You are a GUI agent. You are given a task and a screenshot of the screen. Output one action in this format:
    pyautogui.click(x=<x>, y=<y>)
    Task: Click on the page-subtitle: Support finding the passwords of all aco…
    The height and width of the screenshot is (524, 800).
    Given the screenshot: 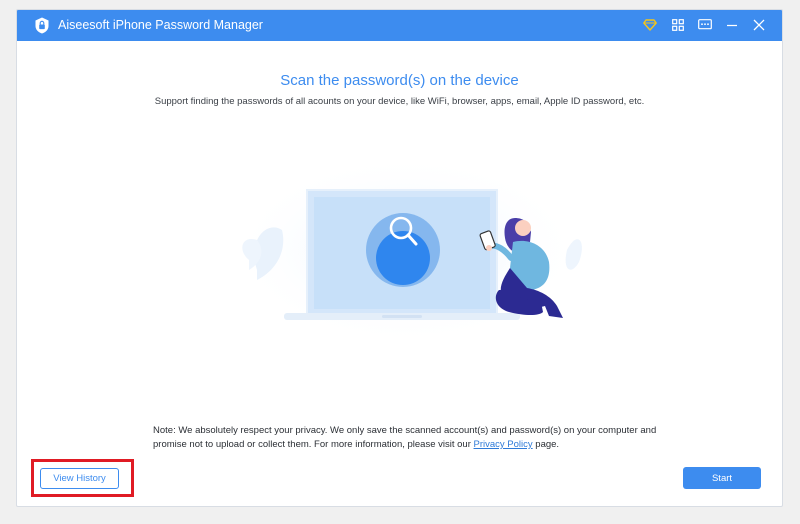 What is the action you would take?
    pyautogui.click(x=399, y=101)
    